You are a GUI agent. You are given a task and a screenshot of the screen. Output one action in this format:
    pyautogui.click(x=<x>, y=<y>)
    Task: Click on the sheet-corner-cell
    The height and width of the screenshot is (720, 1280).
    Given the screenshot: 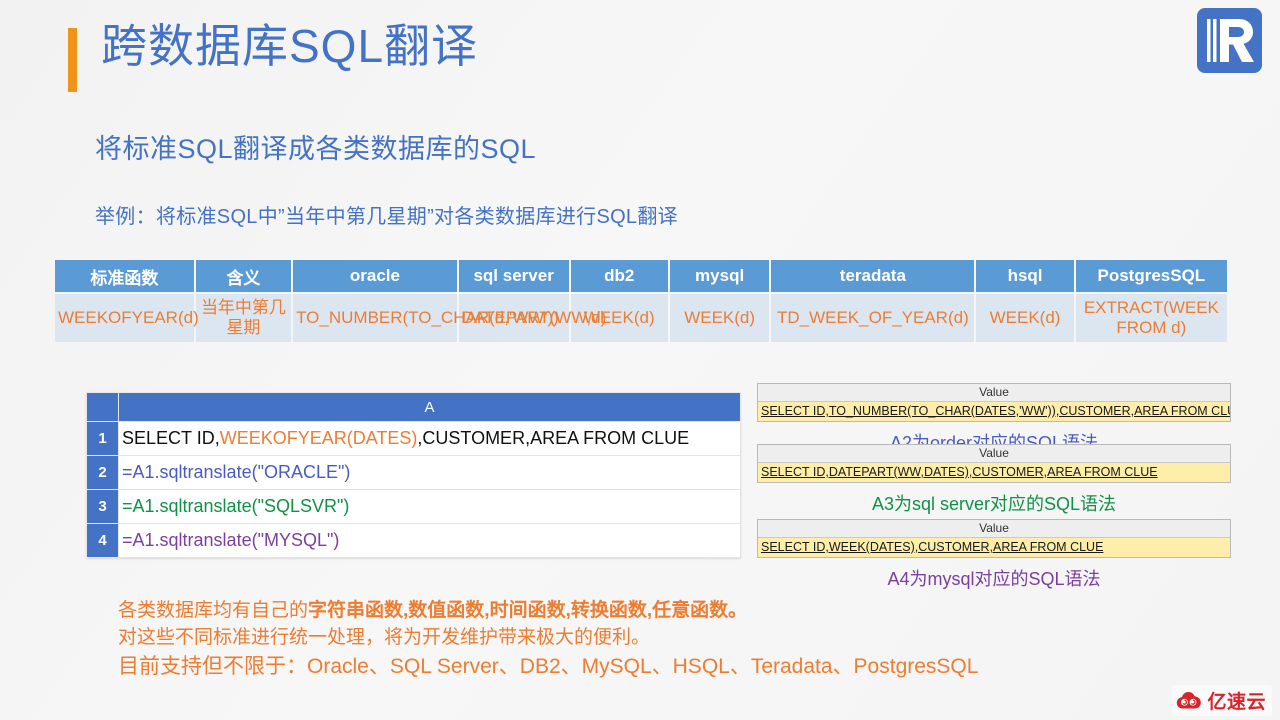 What is the action you would take?
    pyautogui.click(x=102, y=407)
    